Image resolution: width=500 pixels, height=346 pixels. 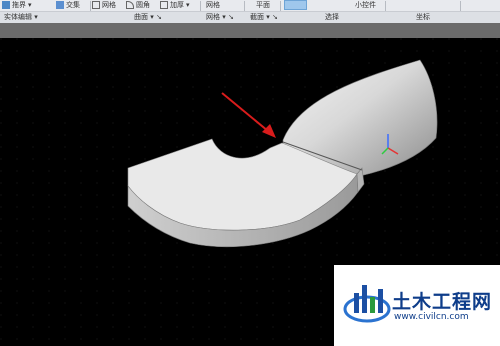 I want to click on mesh-button: 网格, so click(x=213, y=5).